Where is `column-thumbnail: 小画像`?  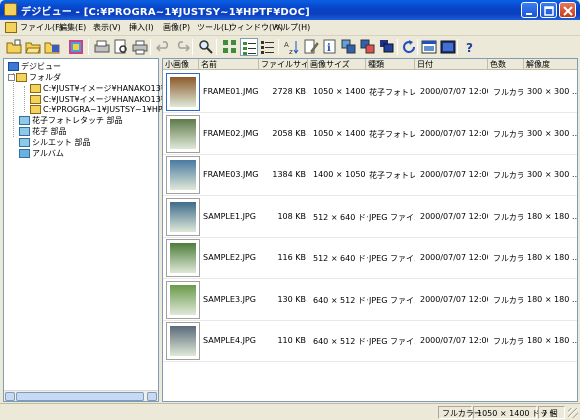 column-thumbnail: 小画像 is located at coordinates (181, 64).